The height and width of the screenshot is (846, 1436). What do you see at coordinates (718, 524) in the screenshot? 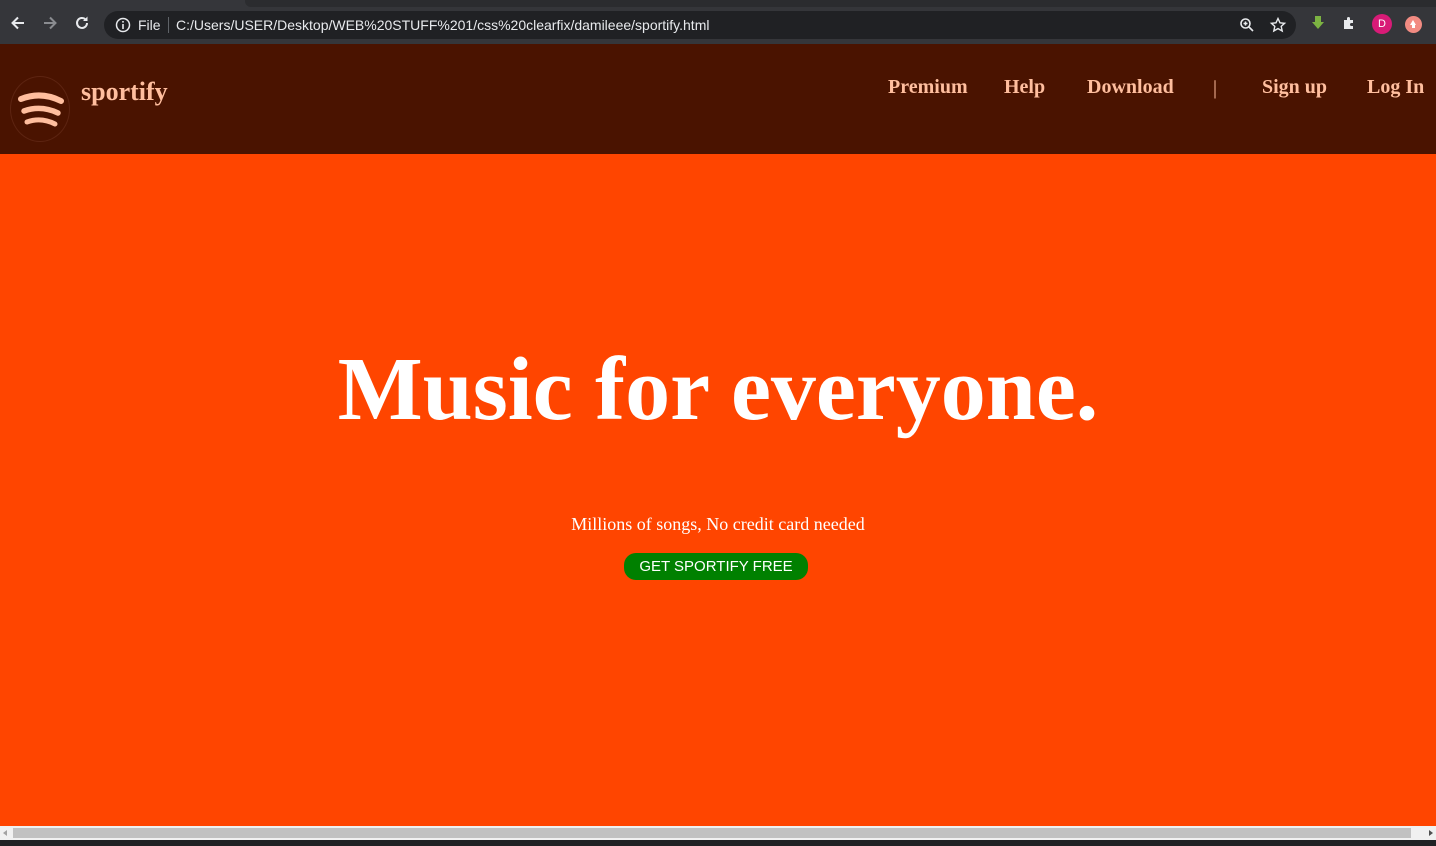
I see `hero-subtitle: Millions of songs, No credit card needed` at bounding box center [718, 524].